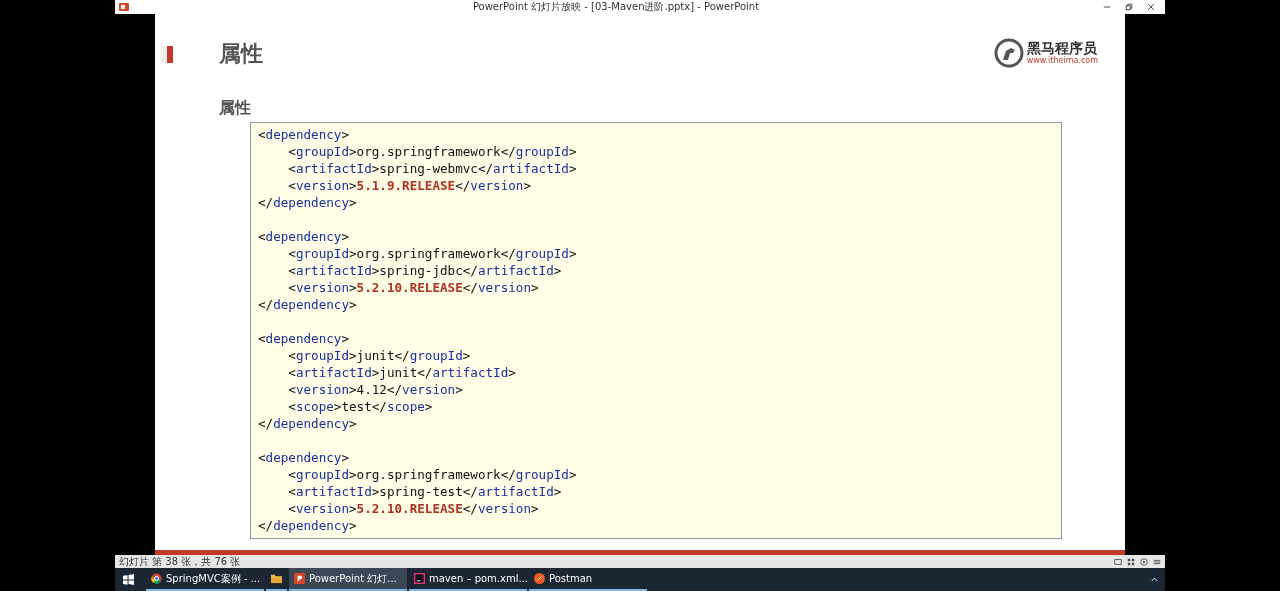 This screenshot has height=591, width=1280. Describe the element at coordinates (235, 108) in the screenshot. I see `slide-subtitle: 属性` at that location.